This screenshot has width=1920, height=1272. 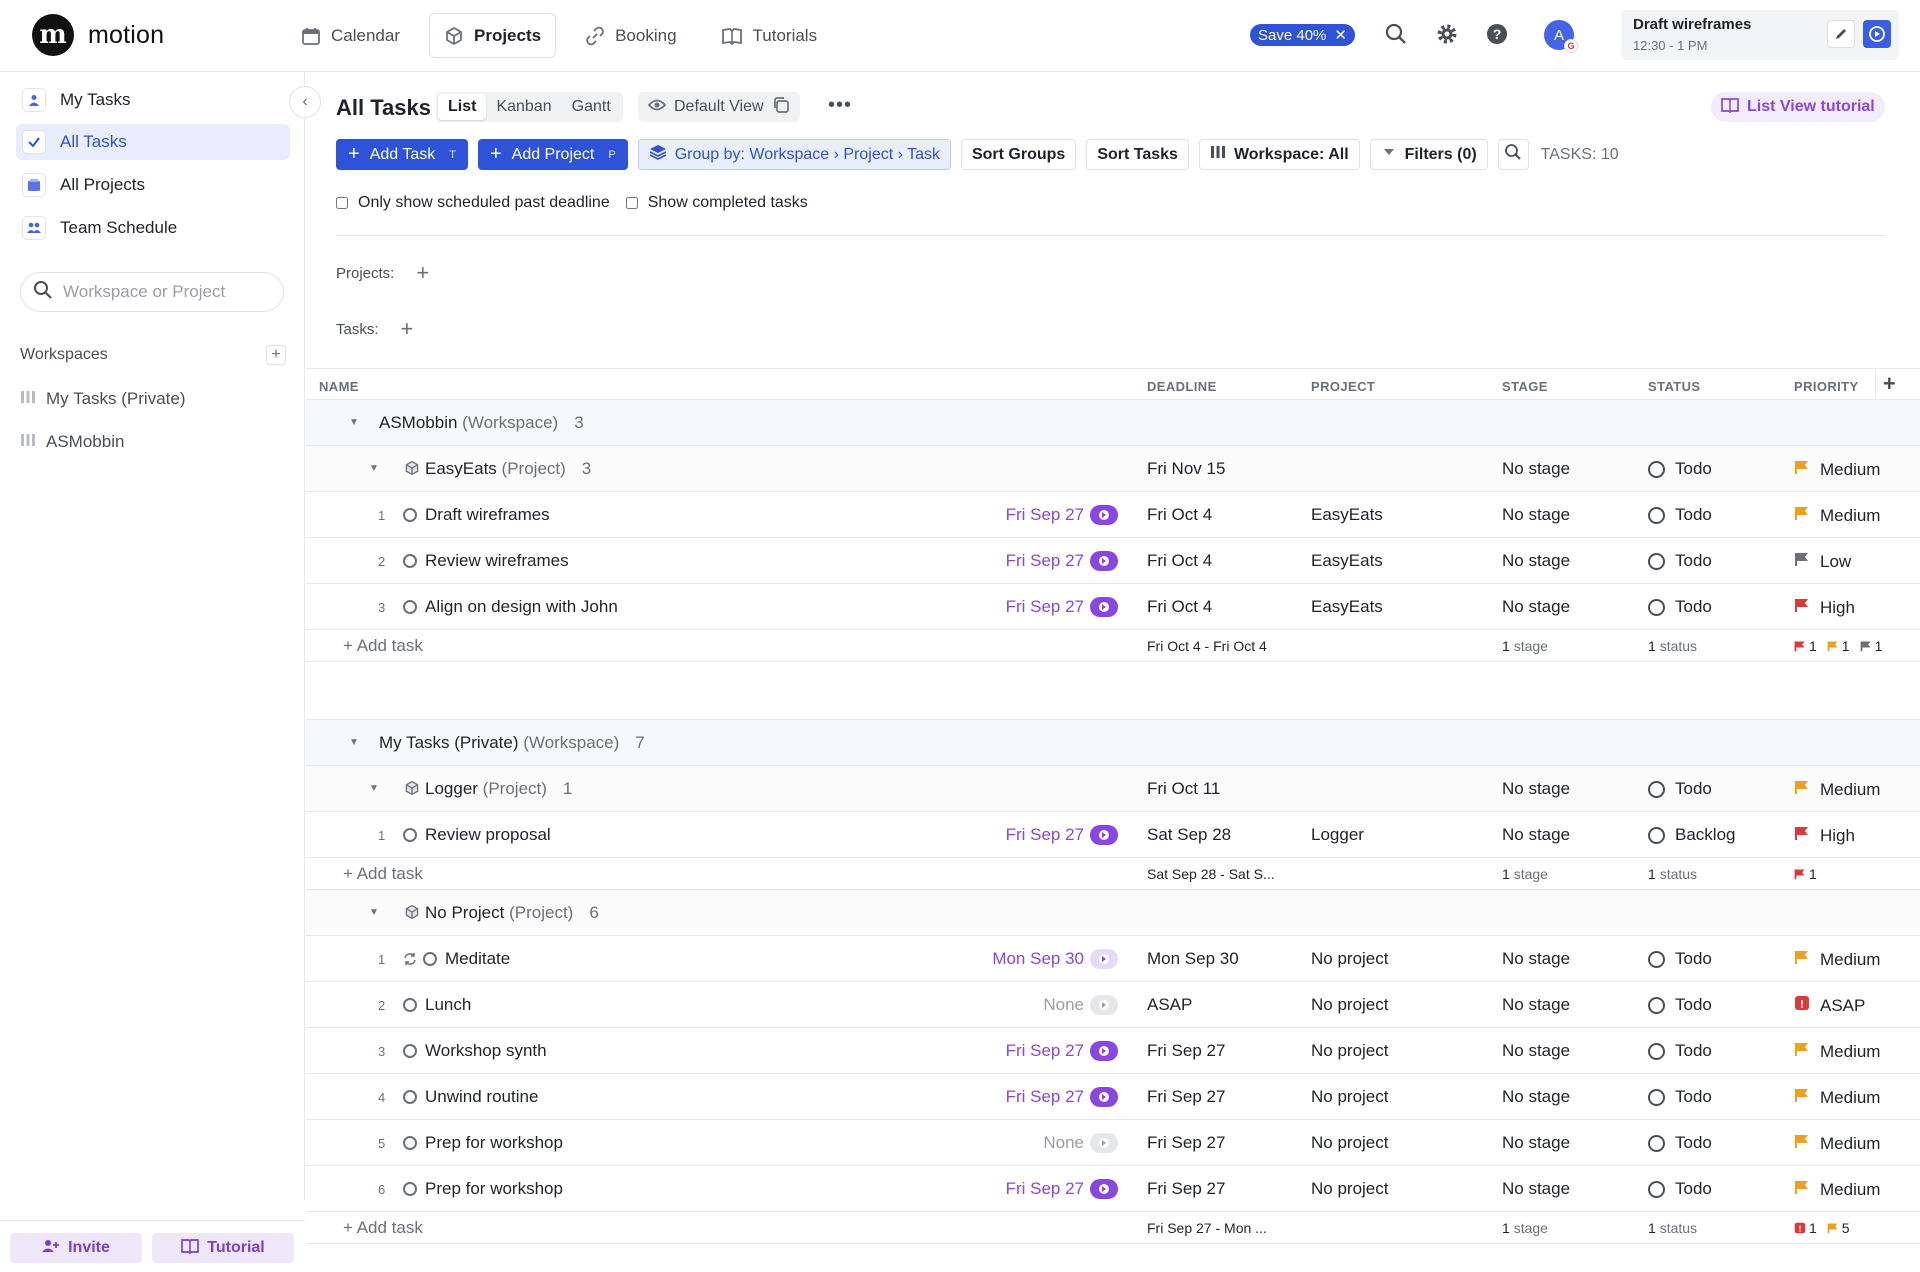 I want to click on search-tasks-button, so click(x=1513, y=154).